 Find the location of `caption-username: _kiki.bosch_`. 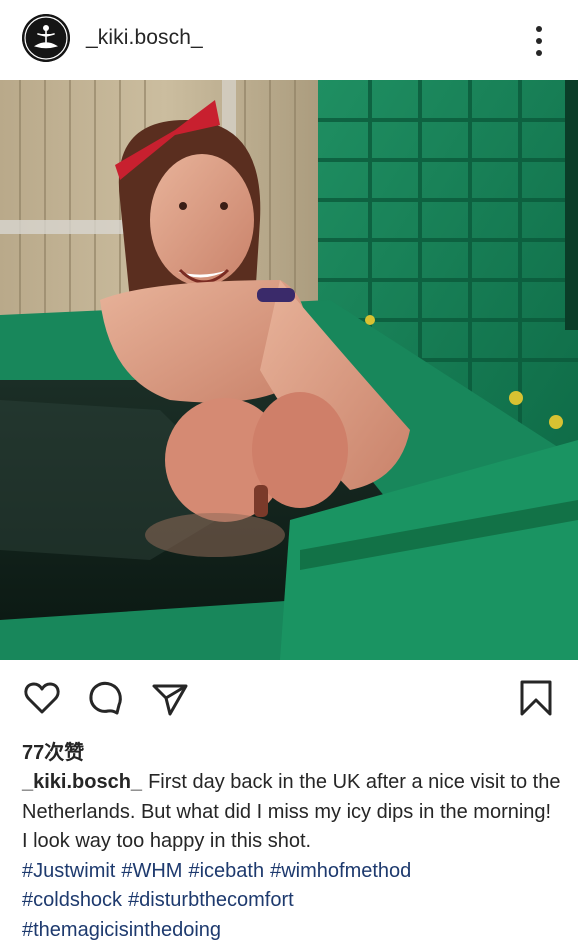

caption-username: _kiki.bosch_ is located at coordinates (82, 782).